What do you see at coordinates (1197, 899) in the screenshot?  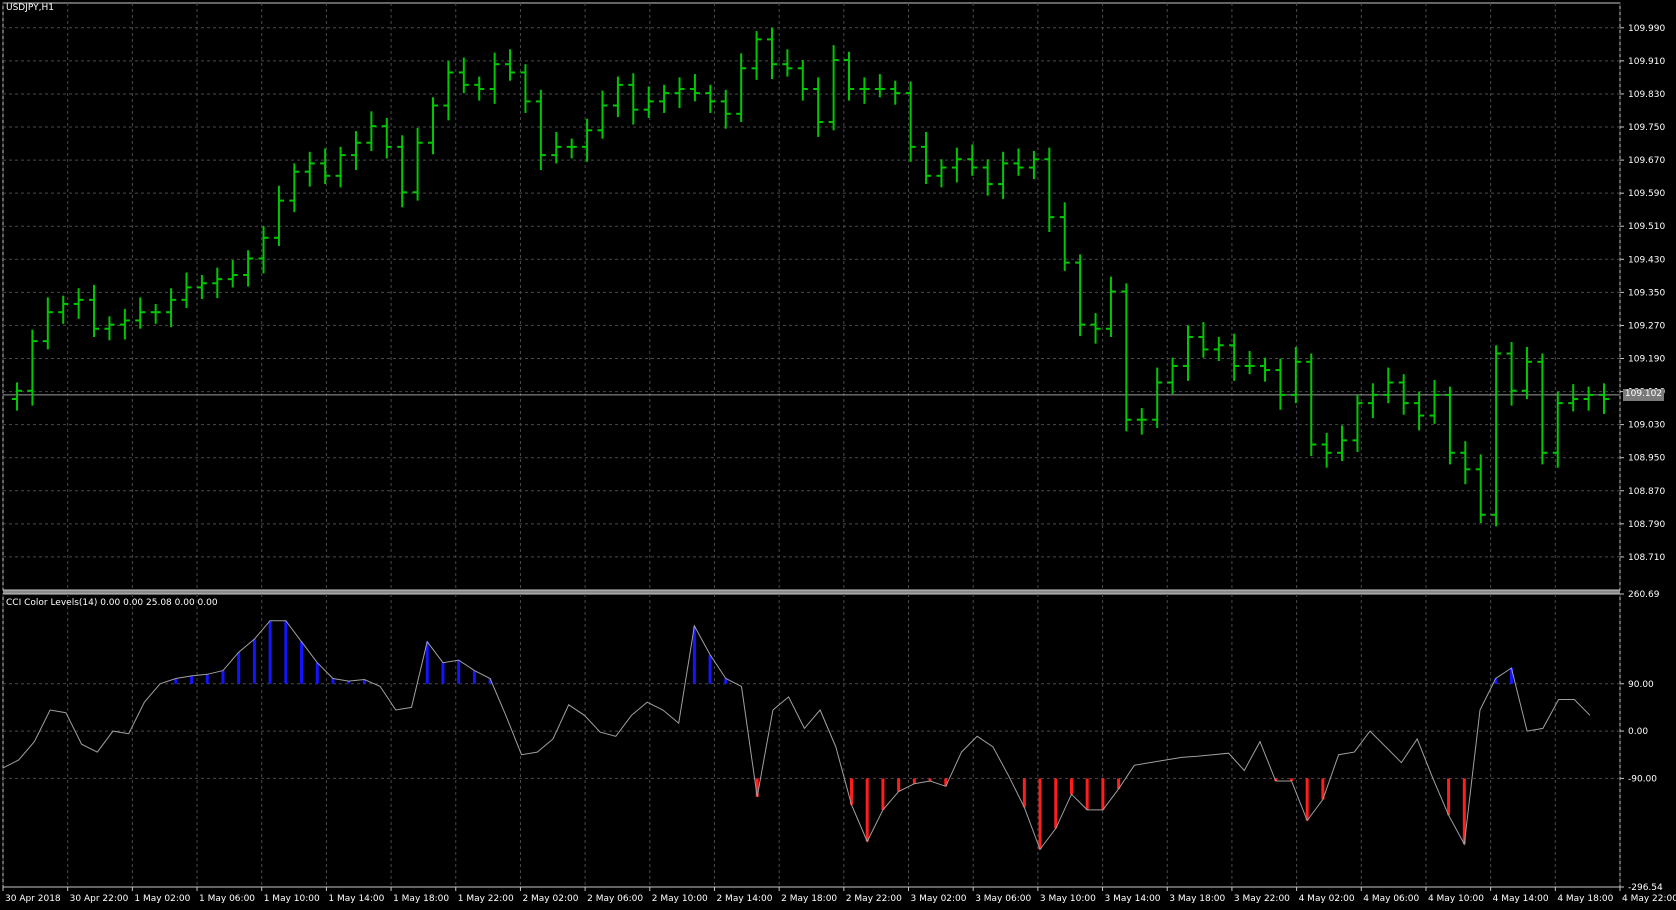 I see `x-tick-label: 3 May 18:00` at bounding box center [1197, 899].